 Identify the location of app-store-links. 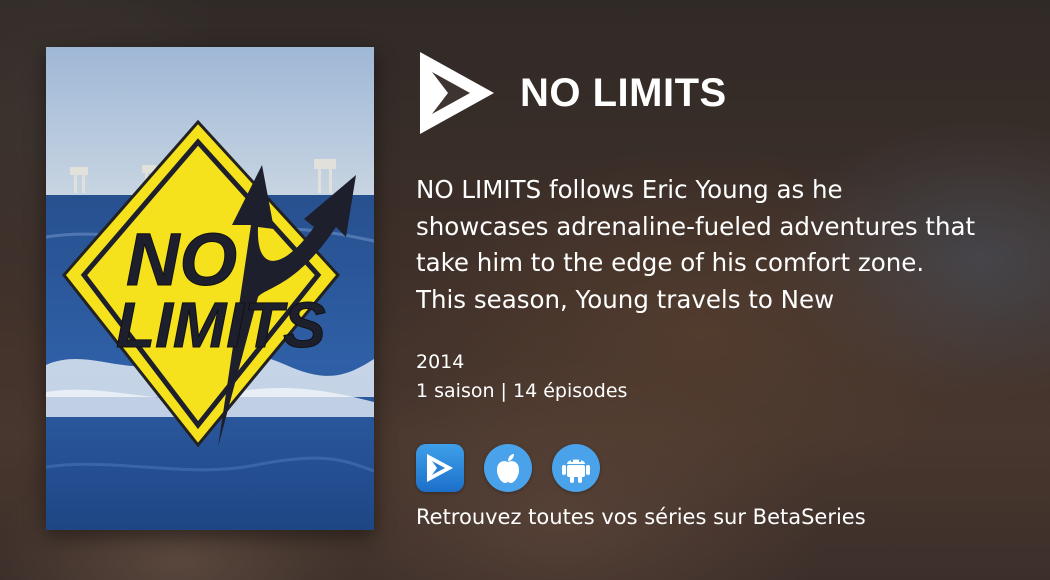
(508, 468).